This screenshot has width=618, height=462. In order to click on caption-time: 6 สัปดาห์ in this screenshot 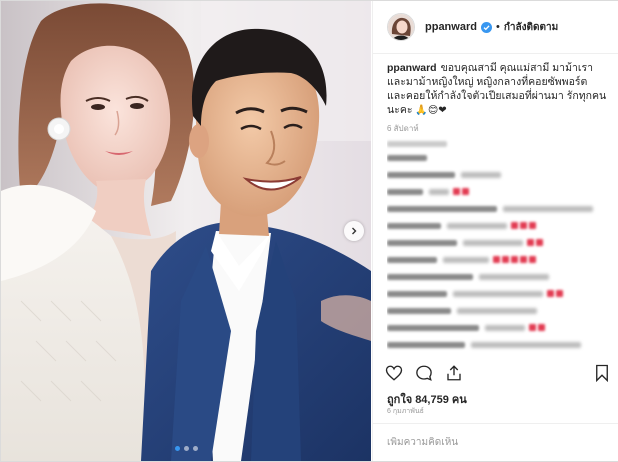, I will do `click(403, 128)`.